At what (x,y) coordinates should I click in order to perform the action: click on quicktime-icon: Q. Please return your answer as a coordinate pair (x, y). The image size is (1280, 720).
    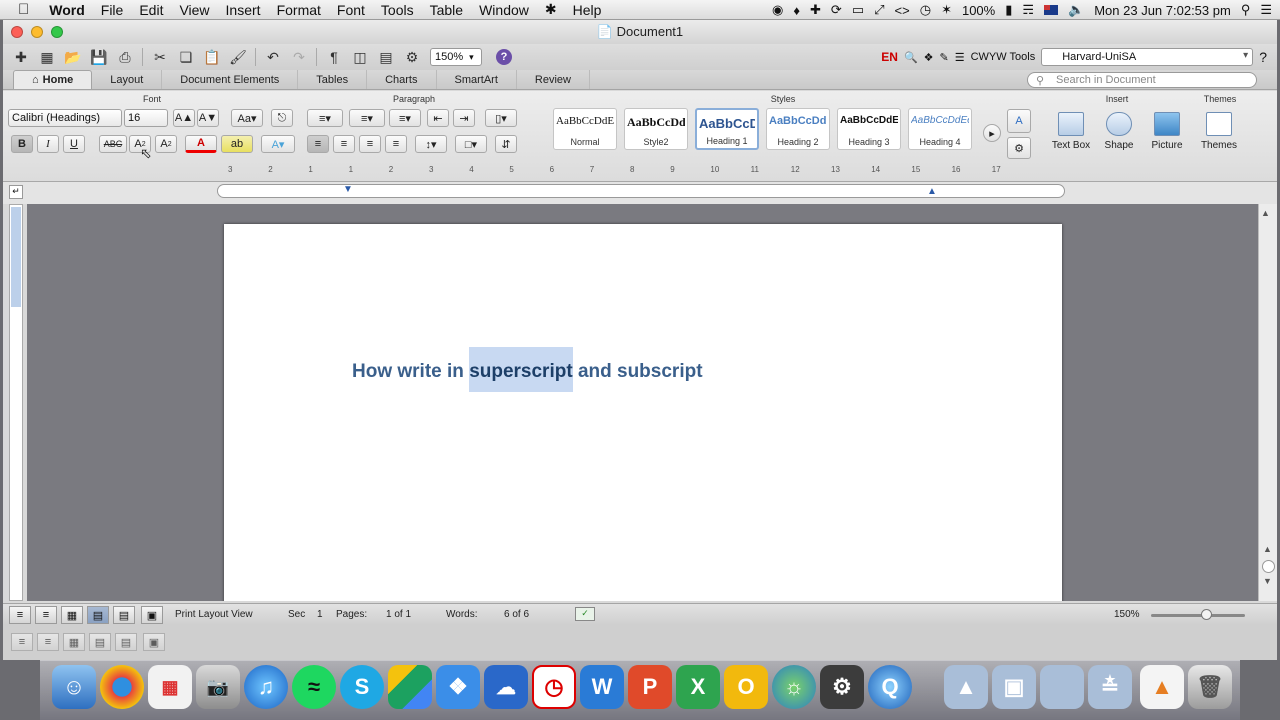
    Looking at the image, I should click on (890, 687).